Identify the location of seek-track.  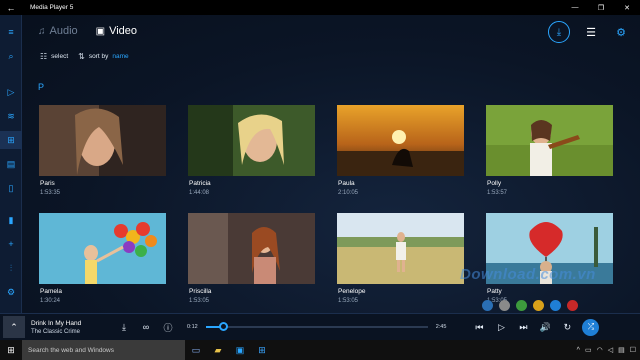
(316, 327).